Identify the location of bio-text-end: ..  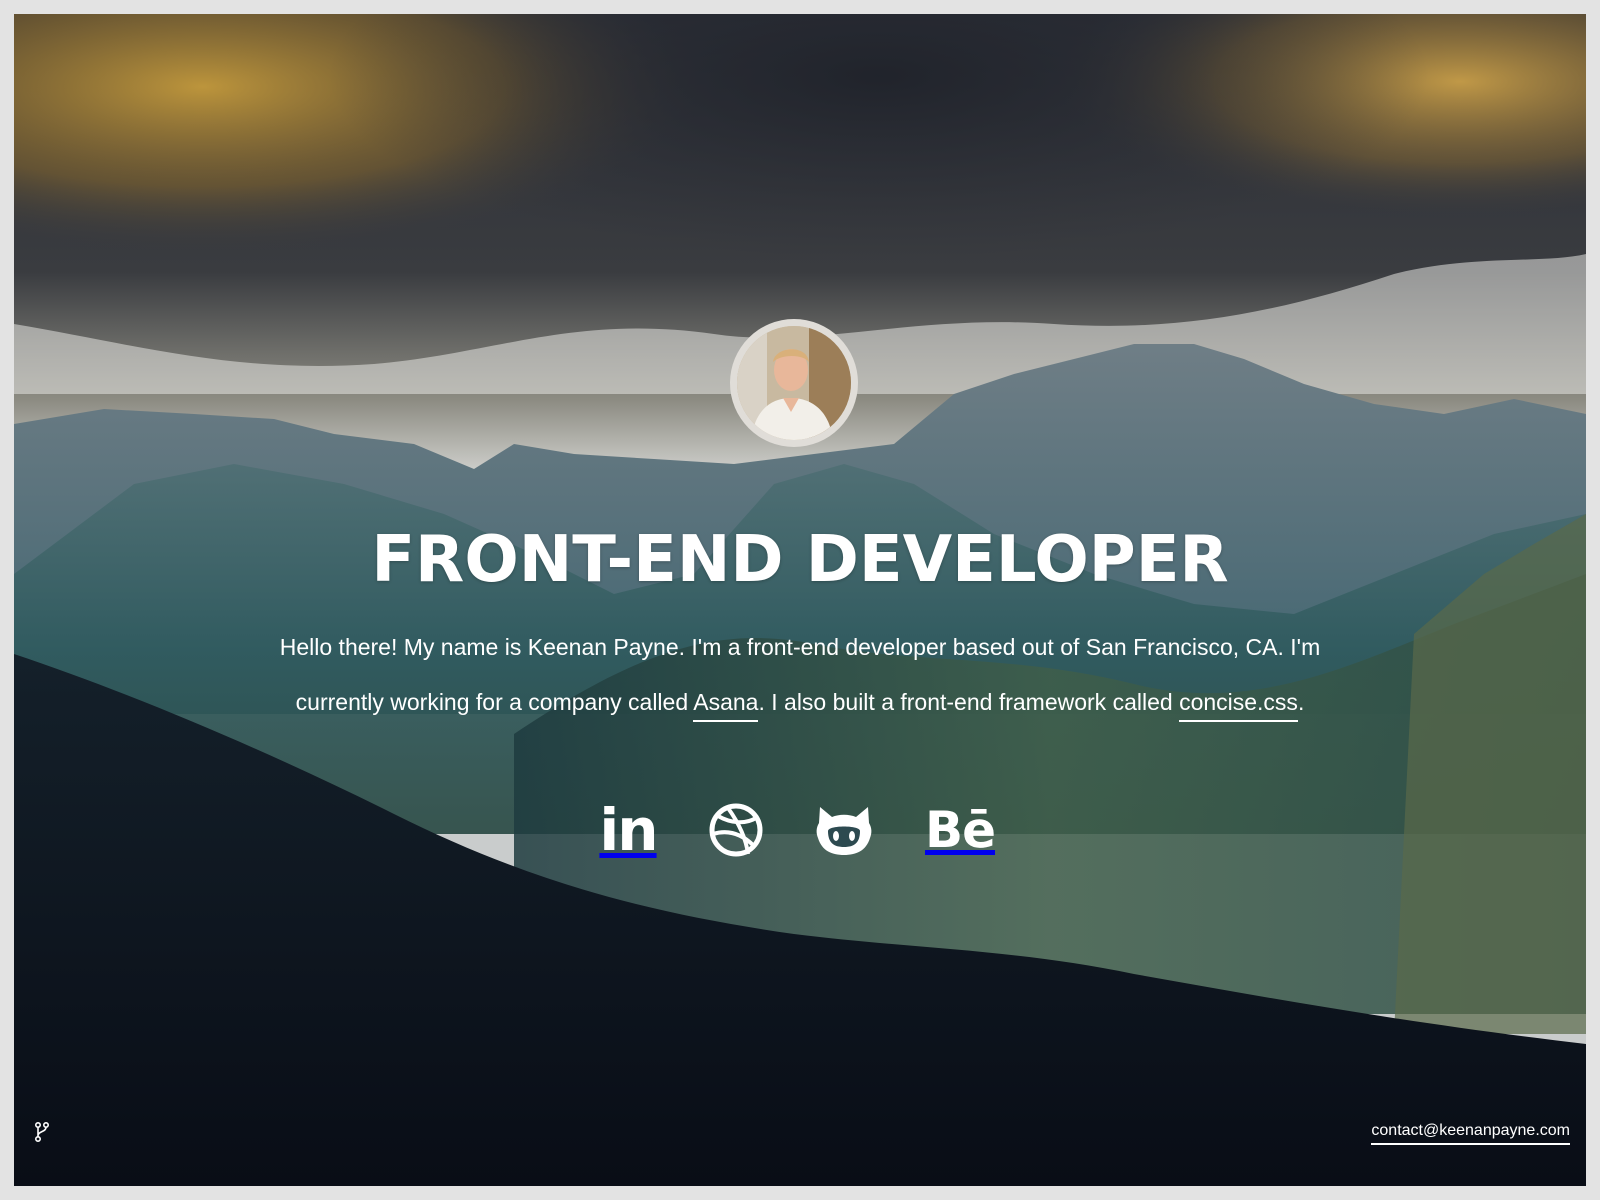
(1301, 702).